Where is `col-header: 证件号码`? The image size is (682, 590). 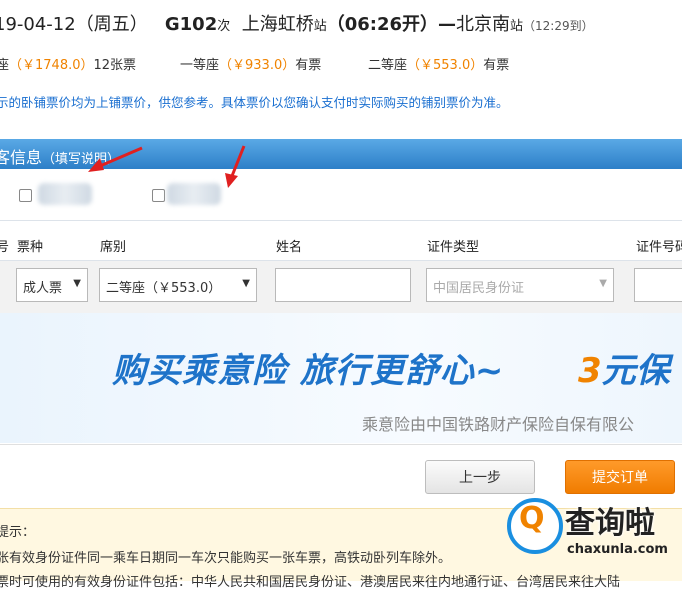 col-header: 证件号码 is located at coordinates (659, 247).